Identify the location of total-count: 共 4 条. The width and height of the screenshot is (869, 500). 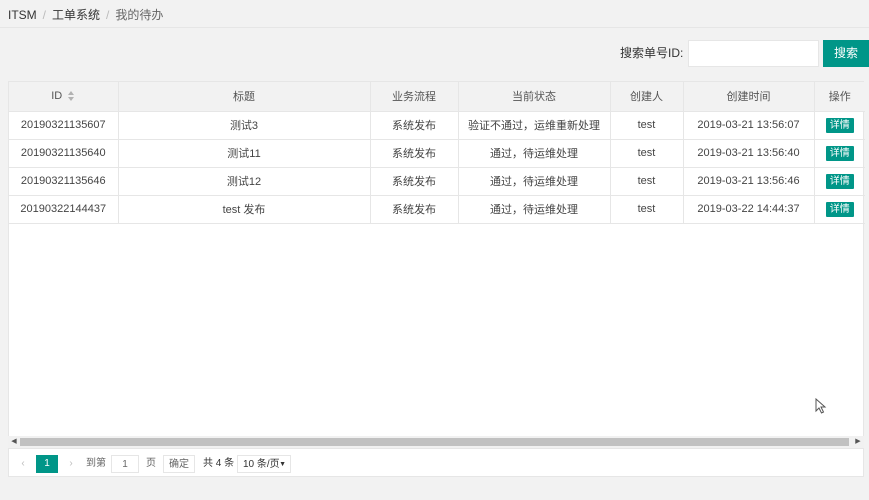
(219, 463).